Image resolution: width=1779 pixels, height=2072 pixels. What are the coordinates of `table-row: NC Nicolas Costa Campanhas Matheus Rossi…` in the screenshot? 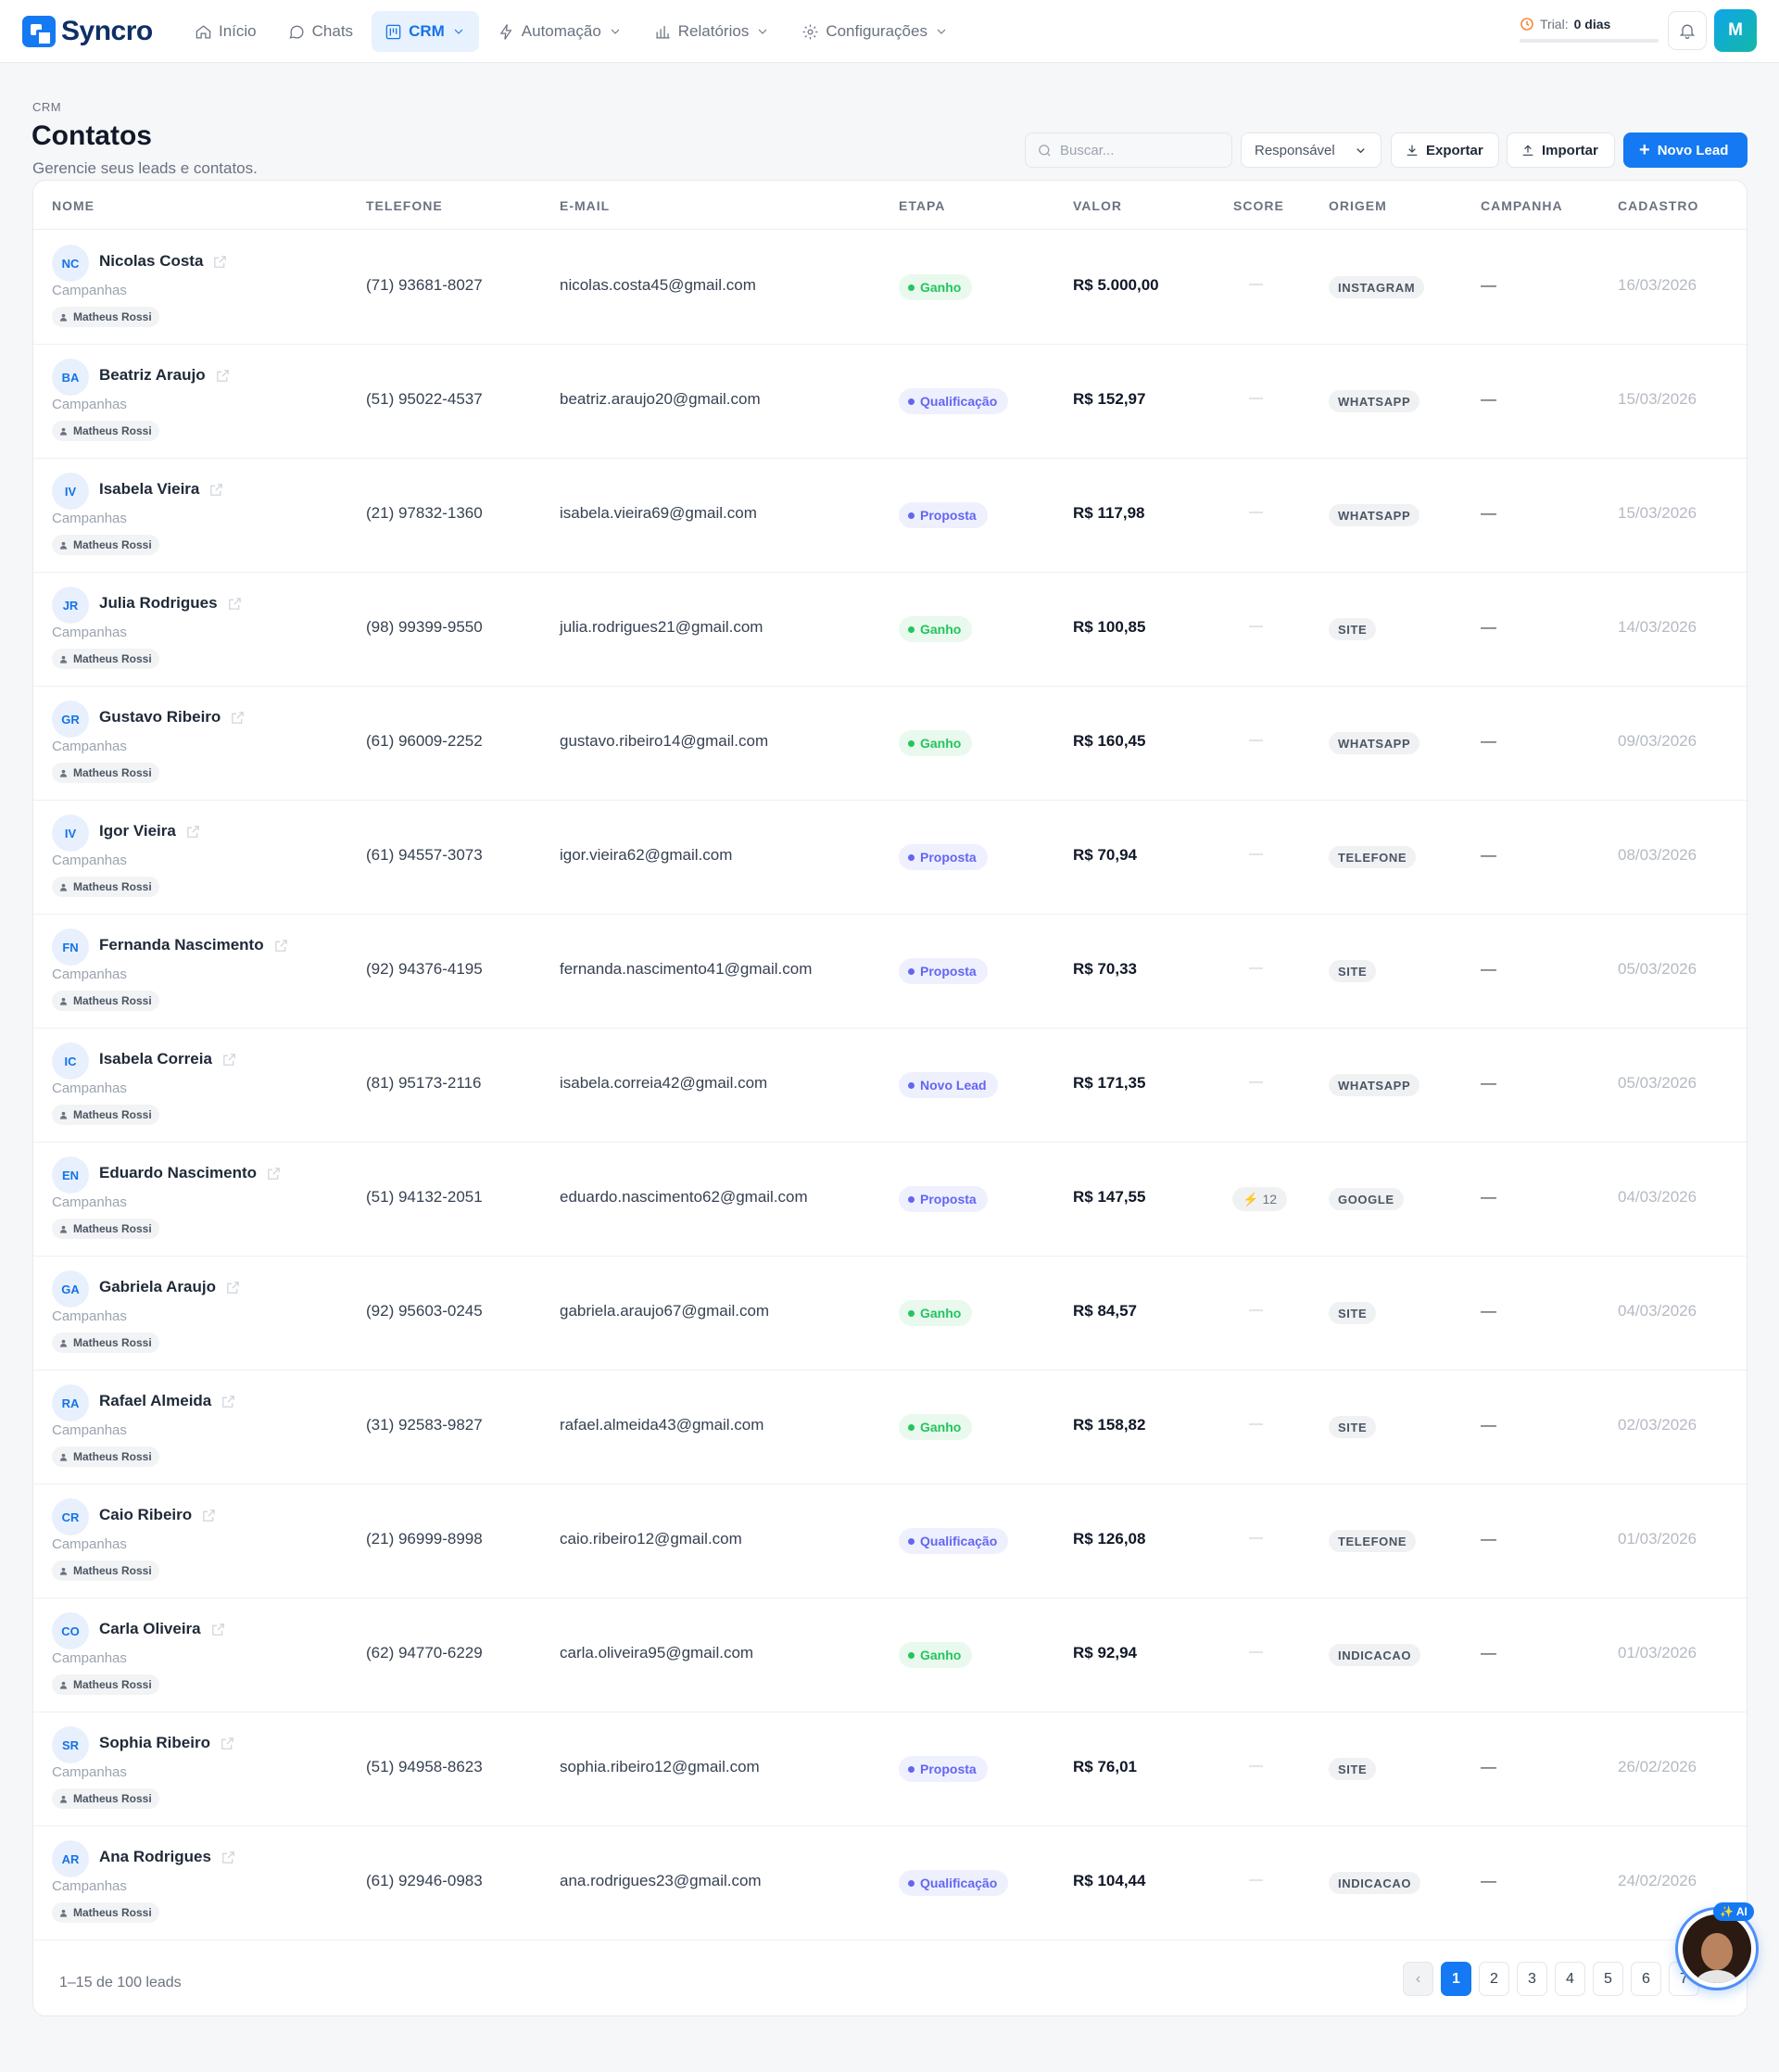 It's located at (890, 288).